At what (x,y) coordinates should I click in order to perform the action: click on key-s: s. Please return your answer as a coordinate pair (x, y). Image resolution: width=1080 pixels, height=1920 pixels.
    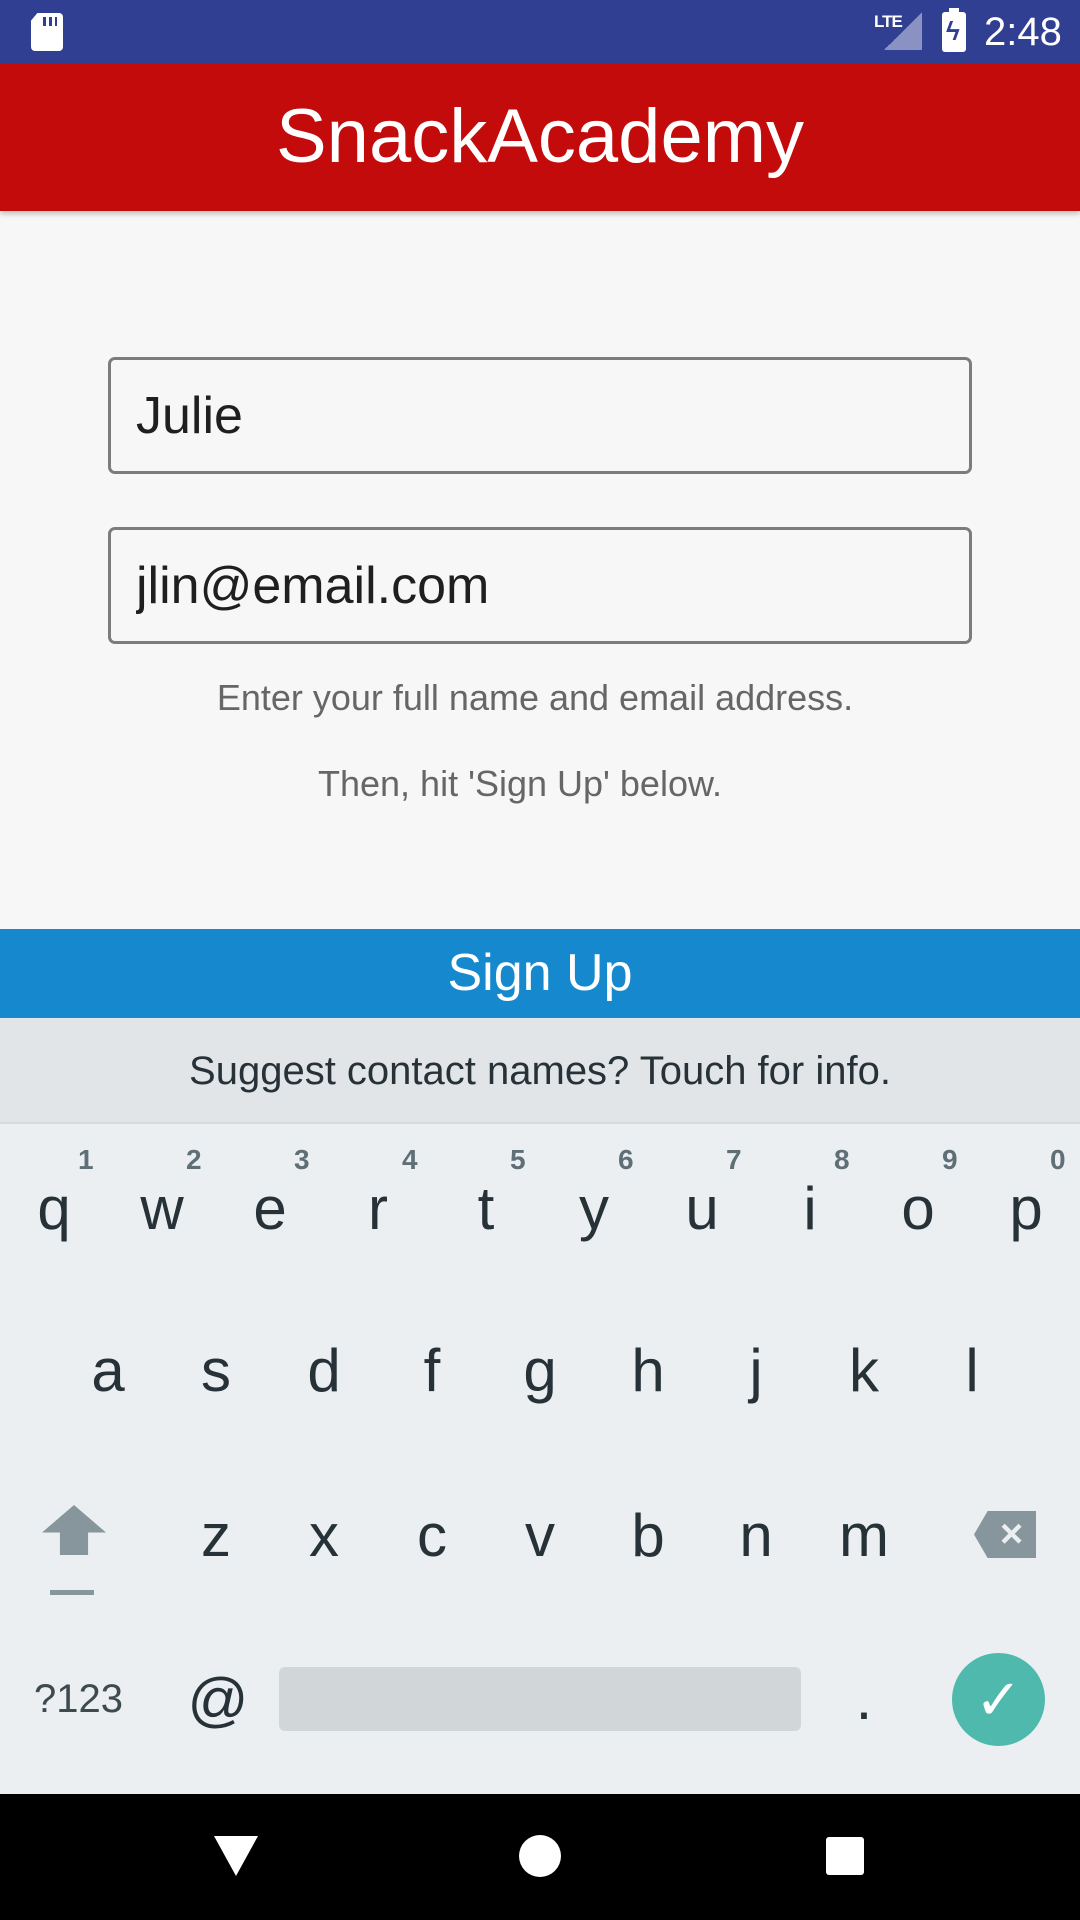
    Looking at the image, I should click on (216, 1371).